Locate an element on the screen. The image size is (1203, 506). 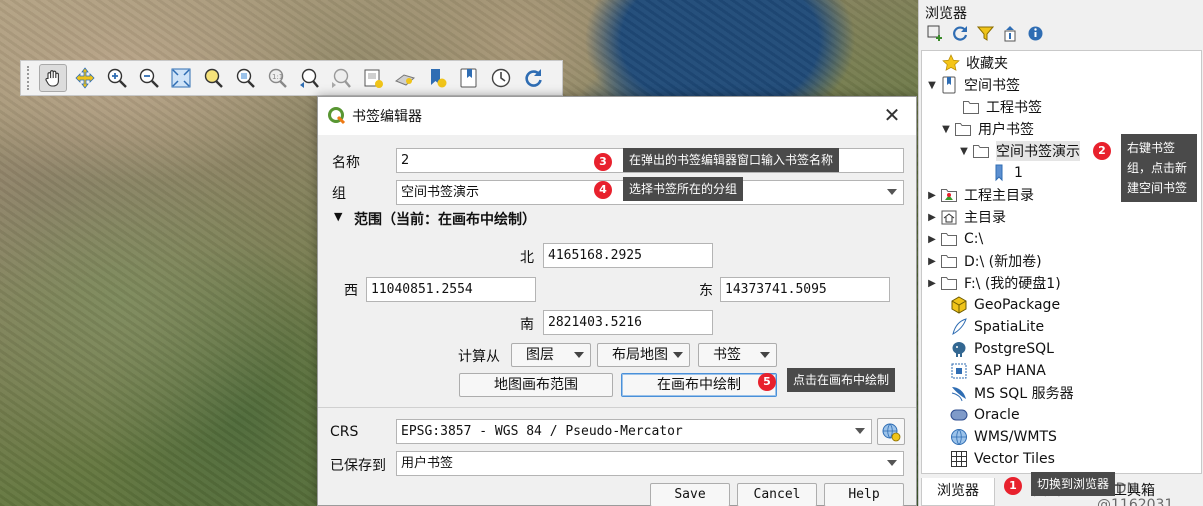
tree-item: 工程书签 is located at coordinates (995, 107).